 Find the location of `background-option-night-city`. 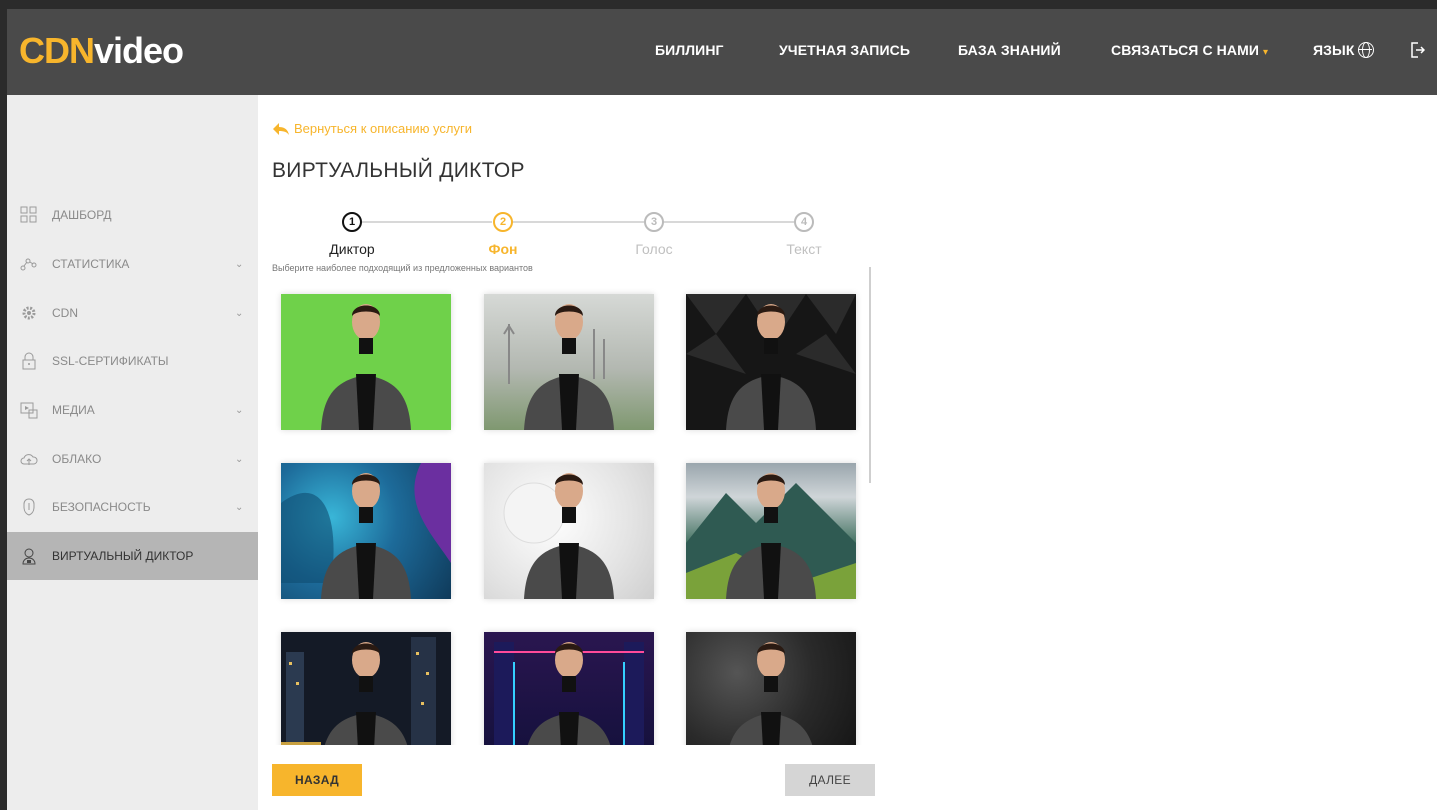

background-option-night-city is located at coordinates (366, 688).